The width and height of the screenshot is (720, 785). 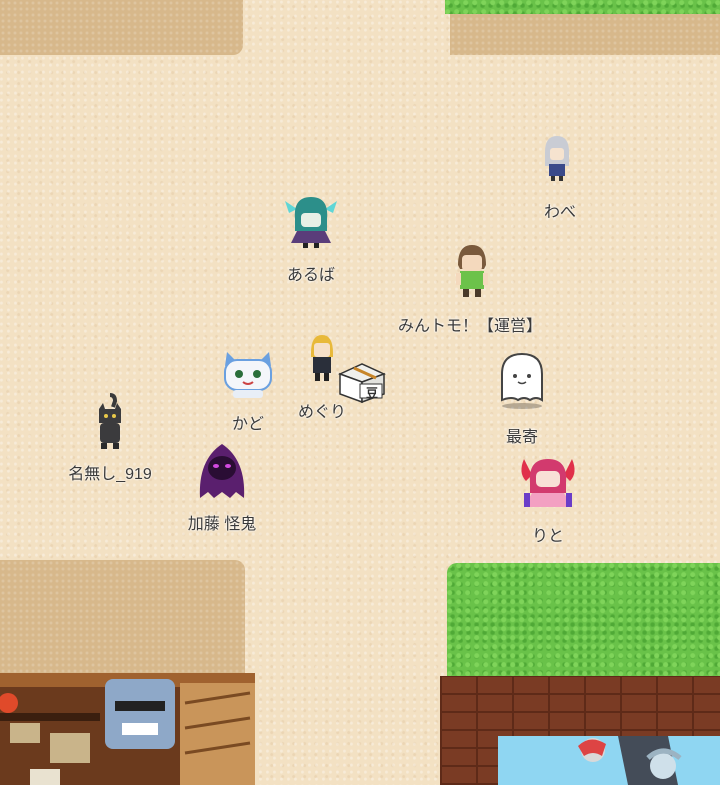 I want to click on avatar-rito, so click(x=548, y=482).